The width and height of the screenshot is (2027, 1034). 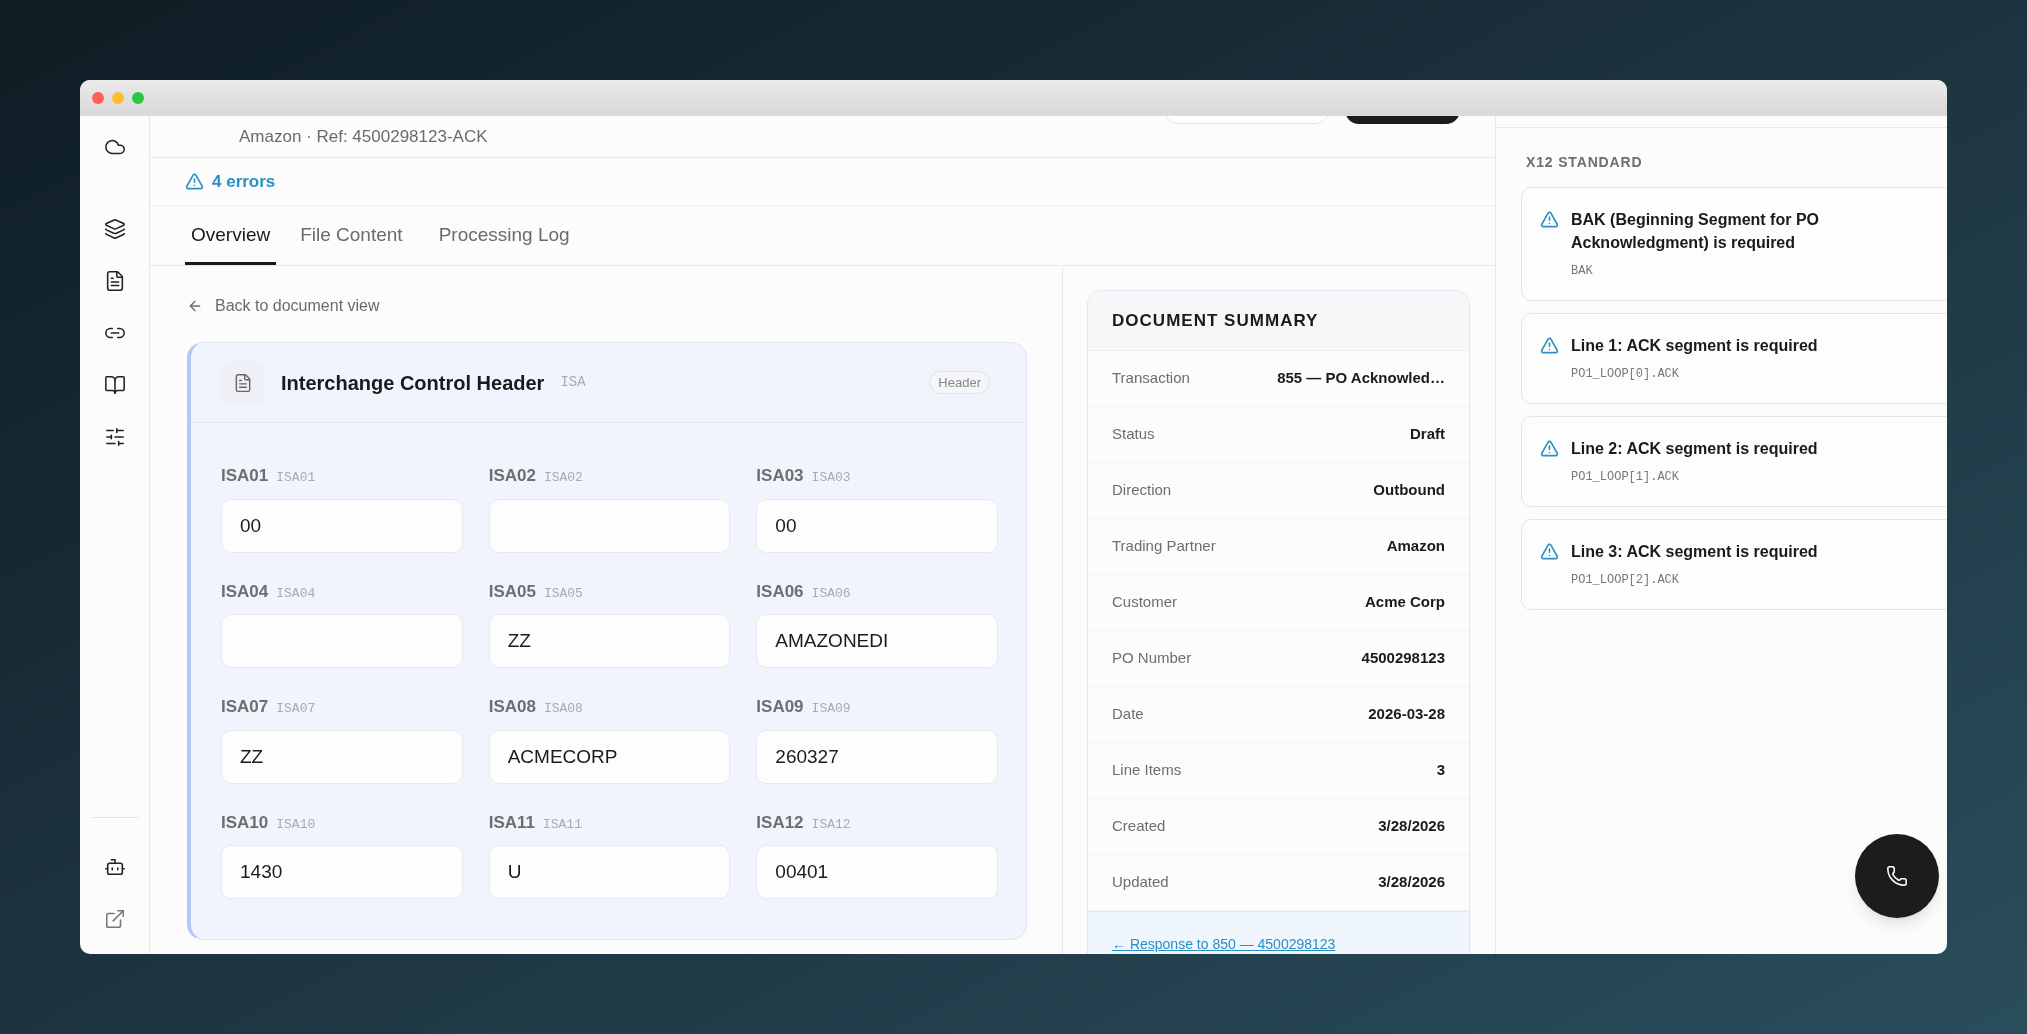 I want to click on book-icon, so click(x=114, y=385).